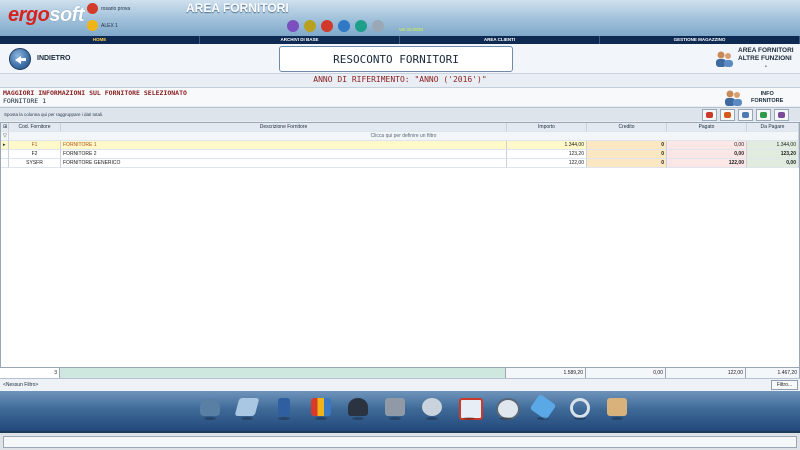 The height and width of the screenshot is (450, 800). Describe the element at coordinates (765, 66) in the screenshot. I see `menu-line-3: -` at that location.